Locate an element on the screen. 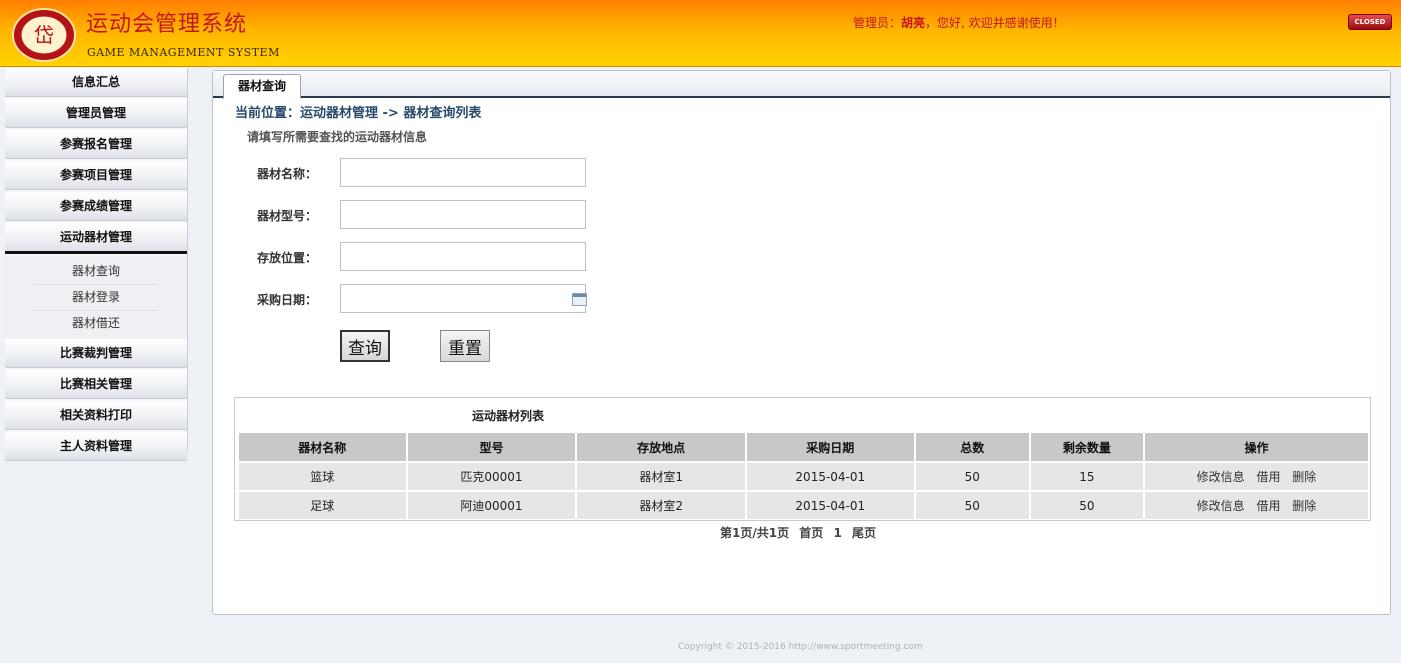  breadcrumb: 当前位置：运动器材管理 -> 器材查询列表 is located at coordinates (358, 113).